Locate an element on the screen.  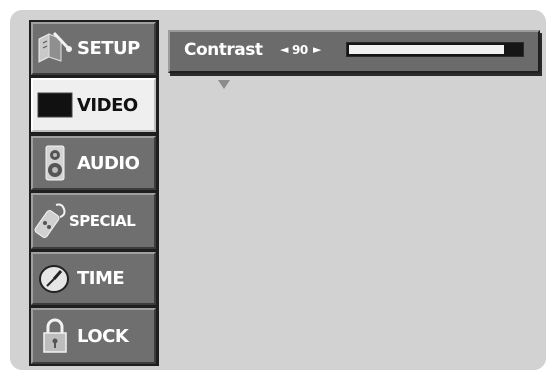
lock-icon is located at coordinates (55, 336).